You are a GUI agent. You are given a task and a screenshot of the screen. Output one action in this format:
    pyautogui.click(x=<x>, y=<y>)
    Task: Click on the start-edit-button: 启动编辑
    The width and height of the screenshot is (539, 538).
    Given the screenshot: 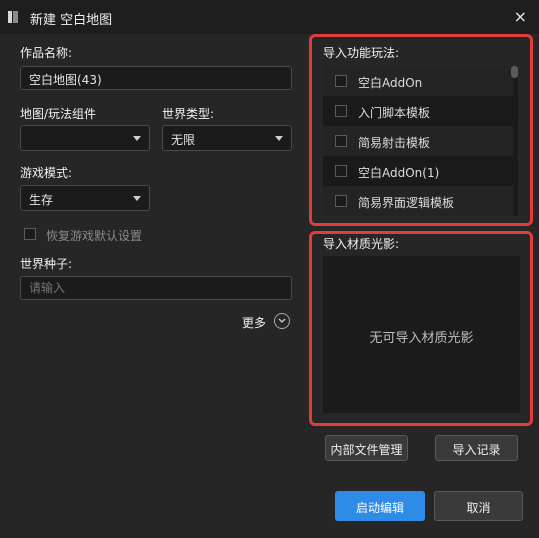 What is the action you would take?
    pyautogui.click(x=380, y=506)
    